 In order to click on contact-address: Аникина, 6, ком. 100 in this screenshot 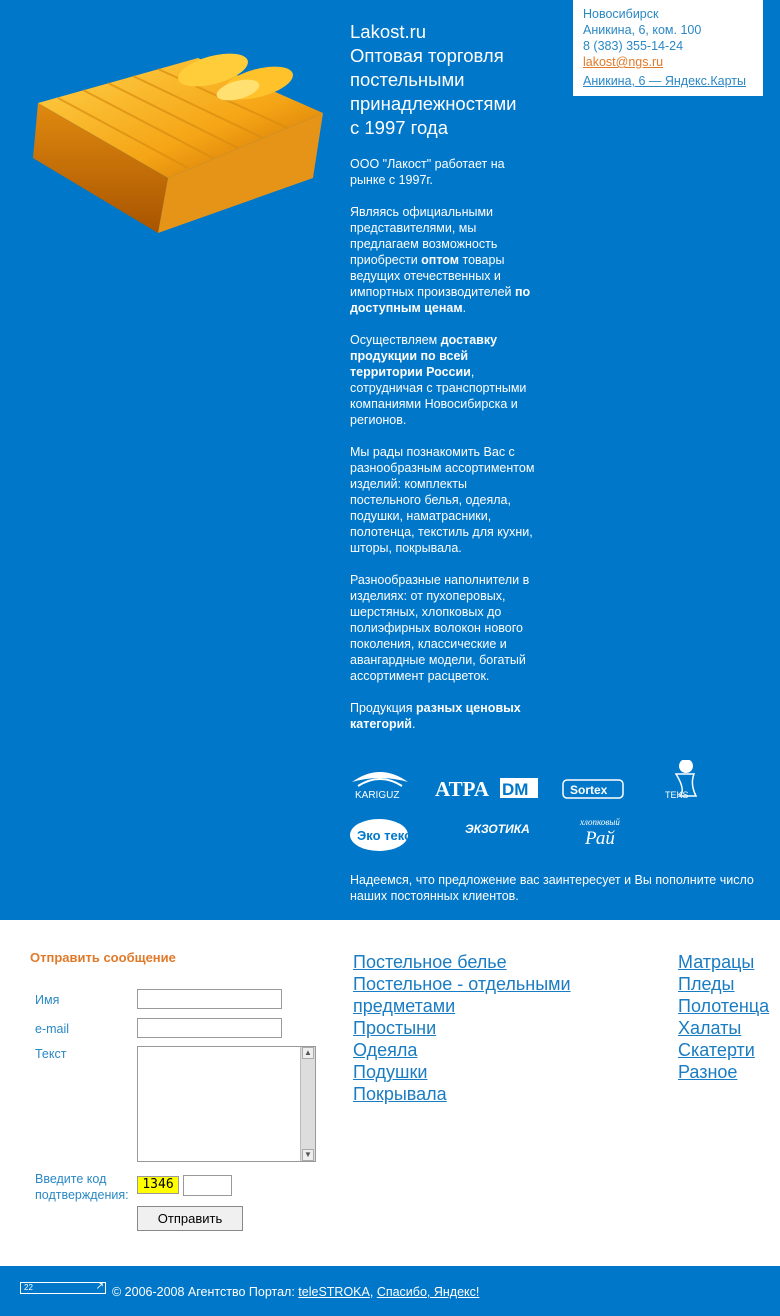, I will do `click(642, 30)`.